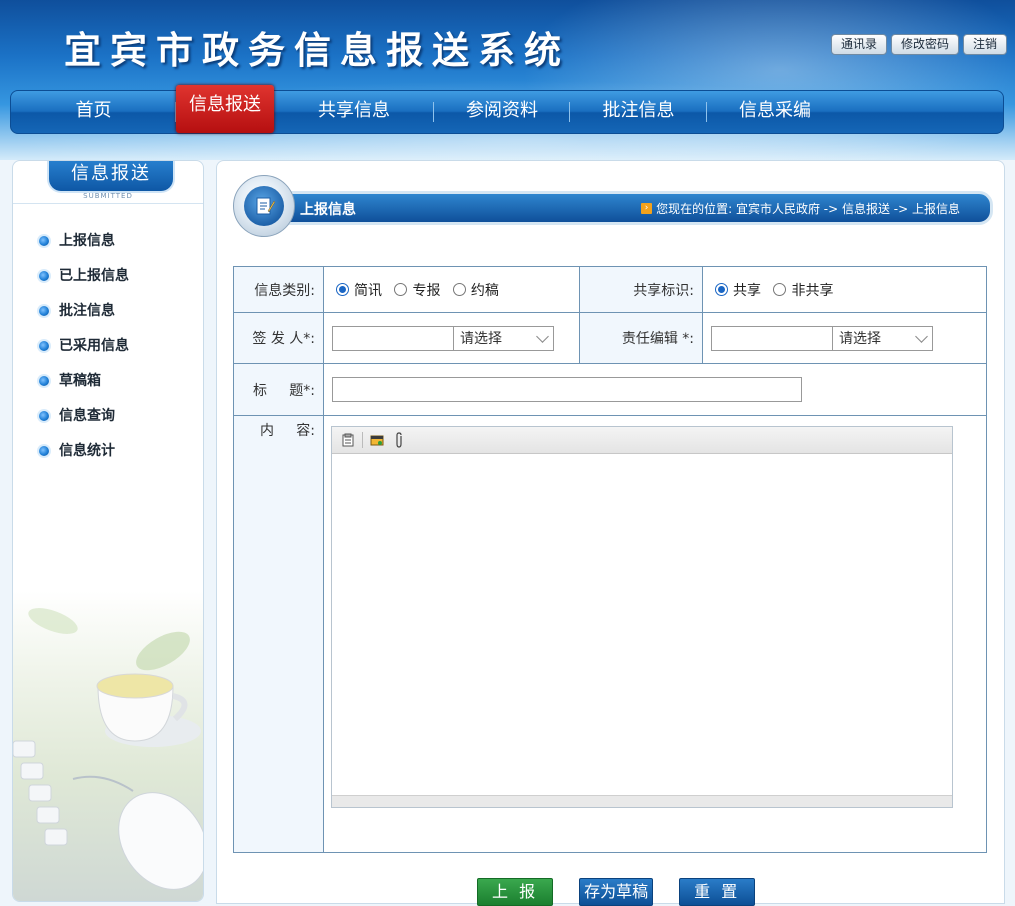 This screenshot has width=1015, height=906. I want to click on title-input, so click(567, 389).